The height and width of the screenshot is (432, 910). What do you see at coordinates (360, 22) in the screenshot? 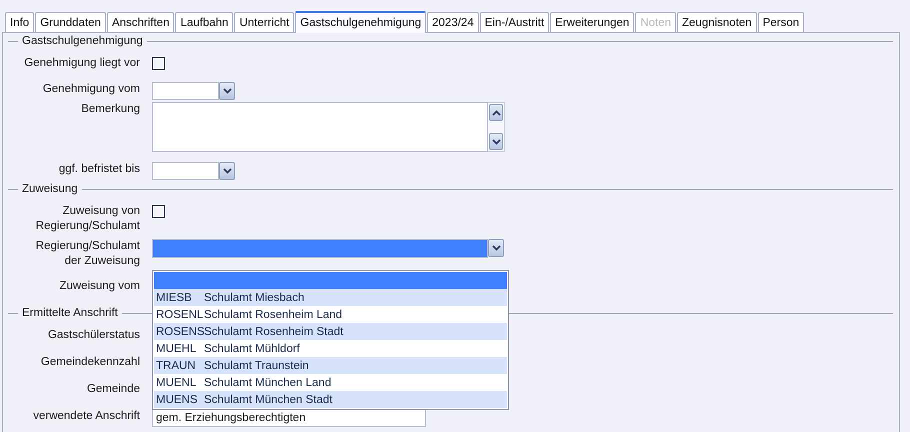
I see `tab: Gastschulgenehmigung` at bounding box center [360, 22].